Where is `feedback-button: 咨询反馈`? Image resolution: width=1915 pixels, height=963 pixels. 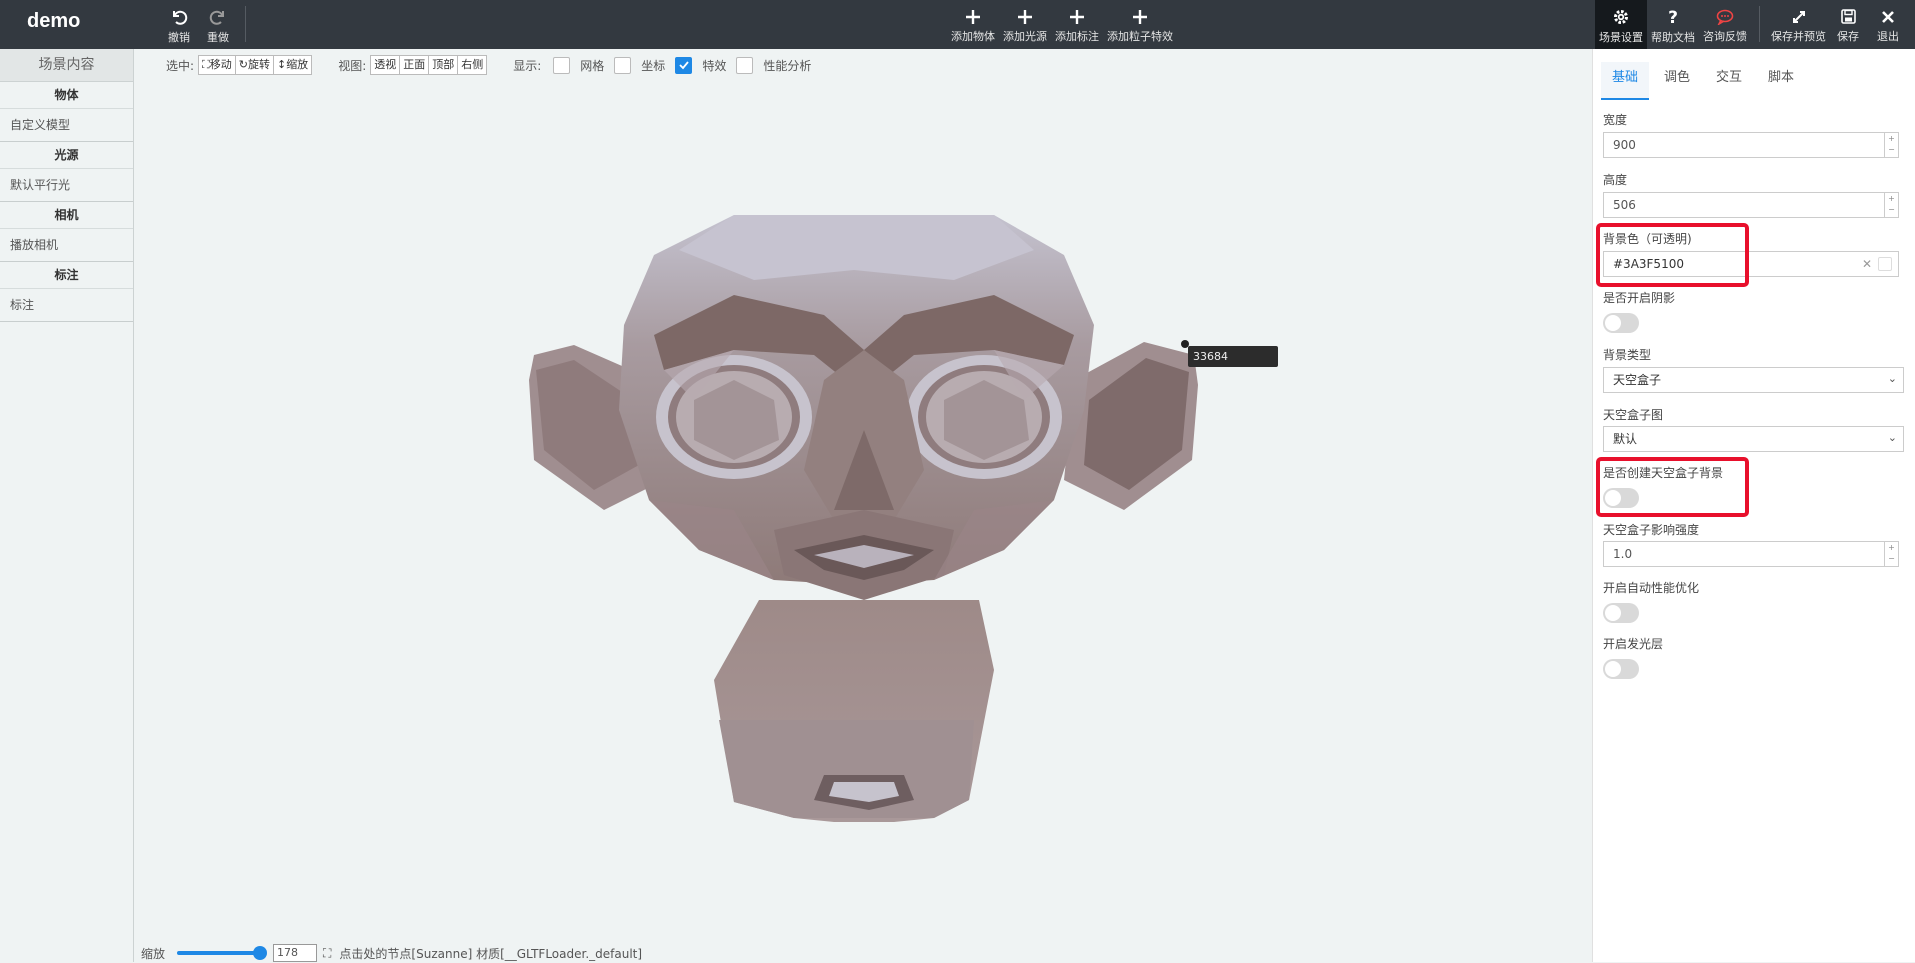 feedback-button: 咨询反馈 is located at coordinates (1725, 26).